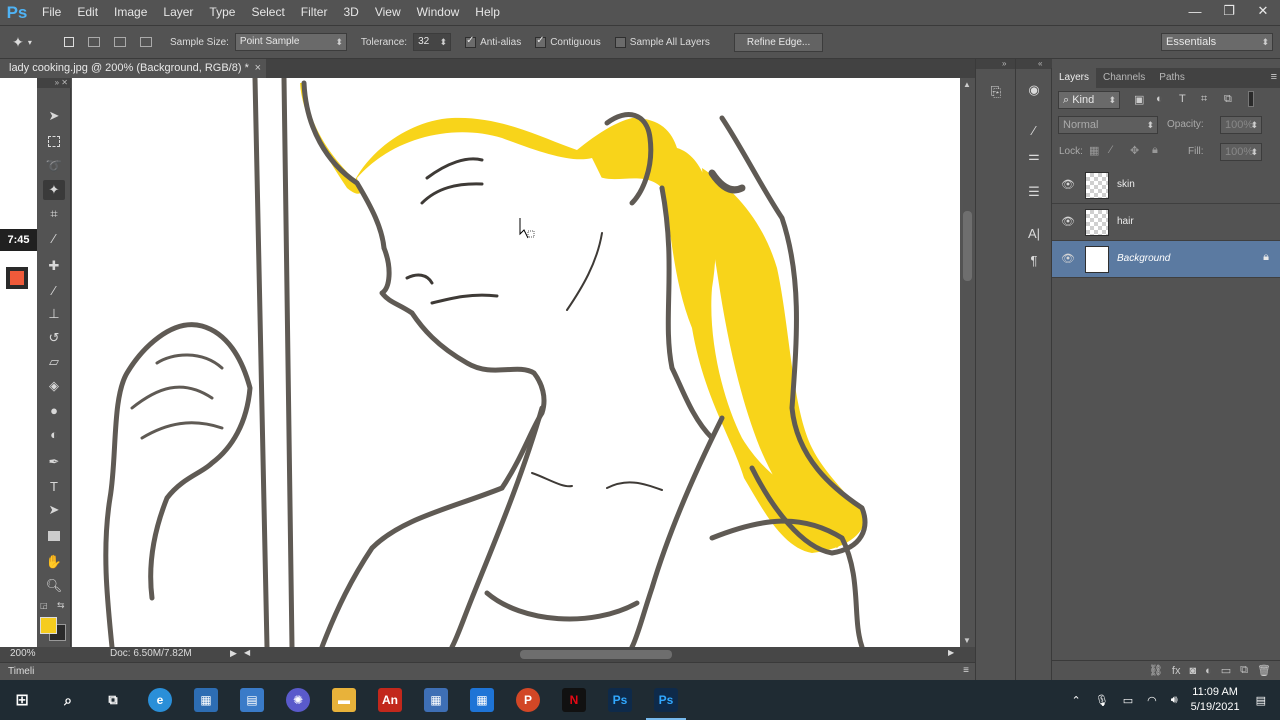 Image resolution: width=1280 pixels, height=720 pixels. I want to click on photoshop-taskbar-icon: Ps, so click(620, 700).